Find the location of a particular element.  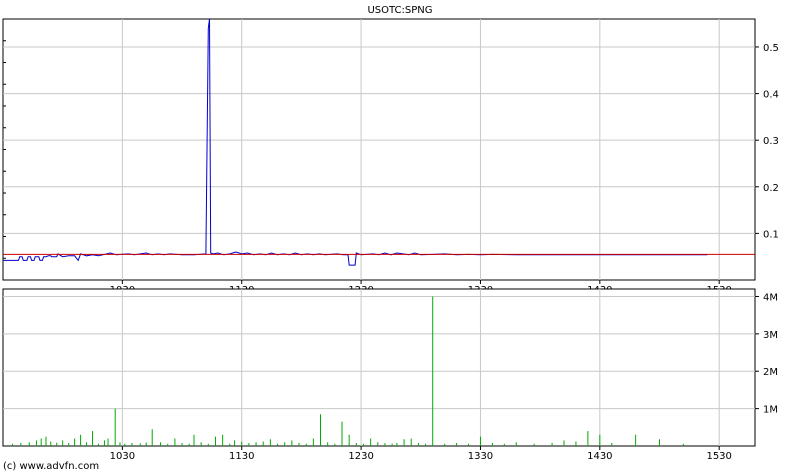

volume-y-tick-label: 4M is located at coordinates (770, 297).